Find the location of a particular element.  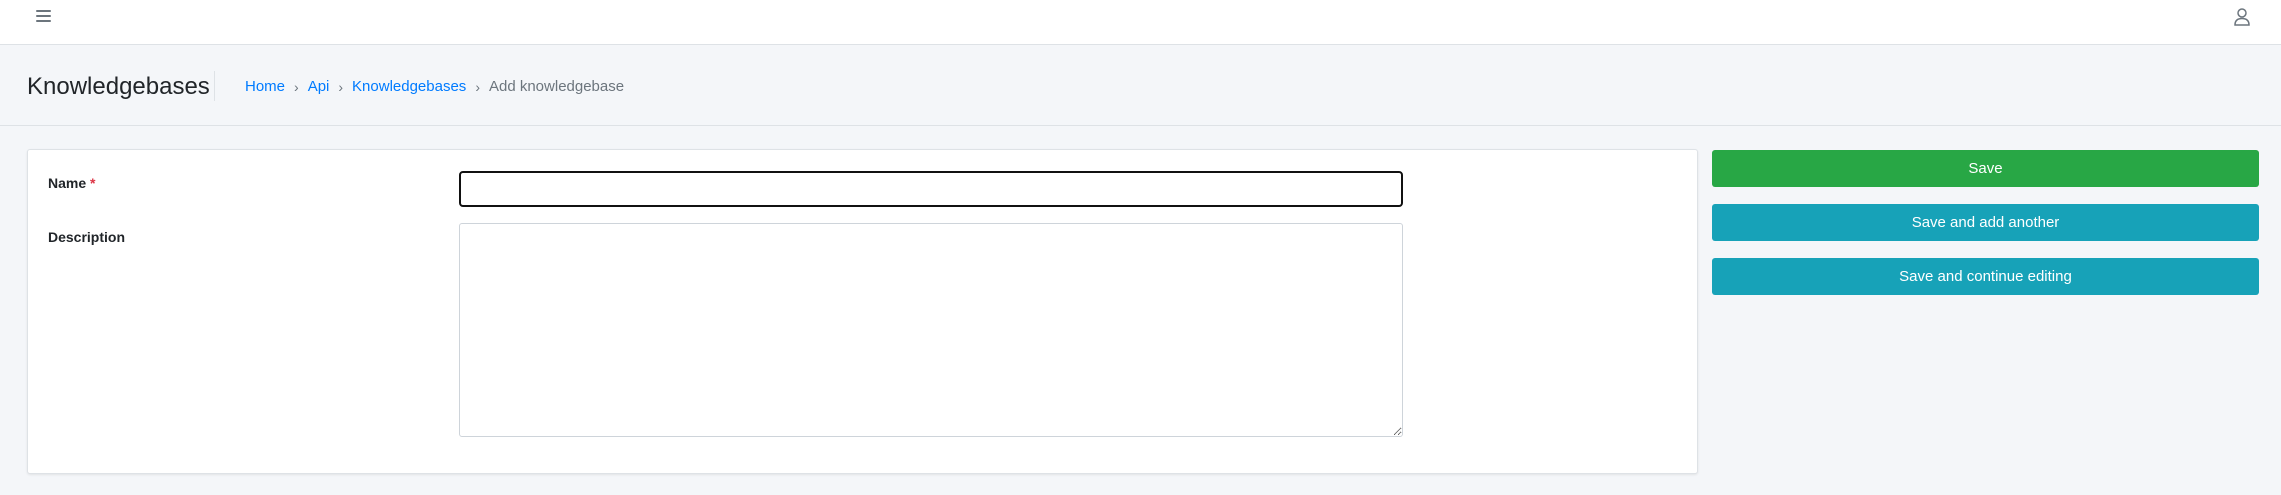

save-and-continue-editing-button: Save and continue editing is located at coordinates (1985, 276).